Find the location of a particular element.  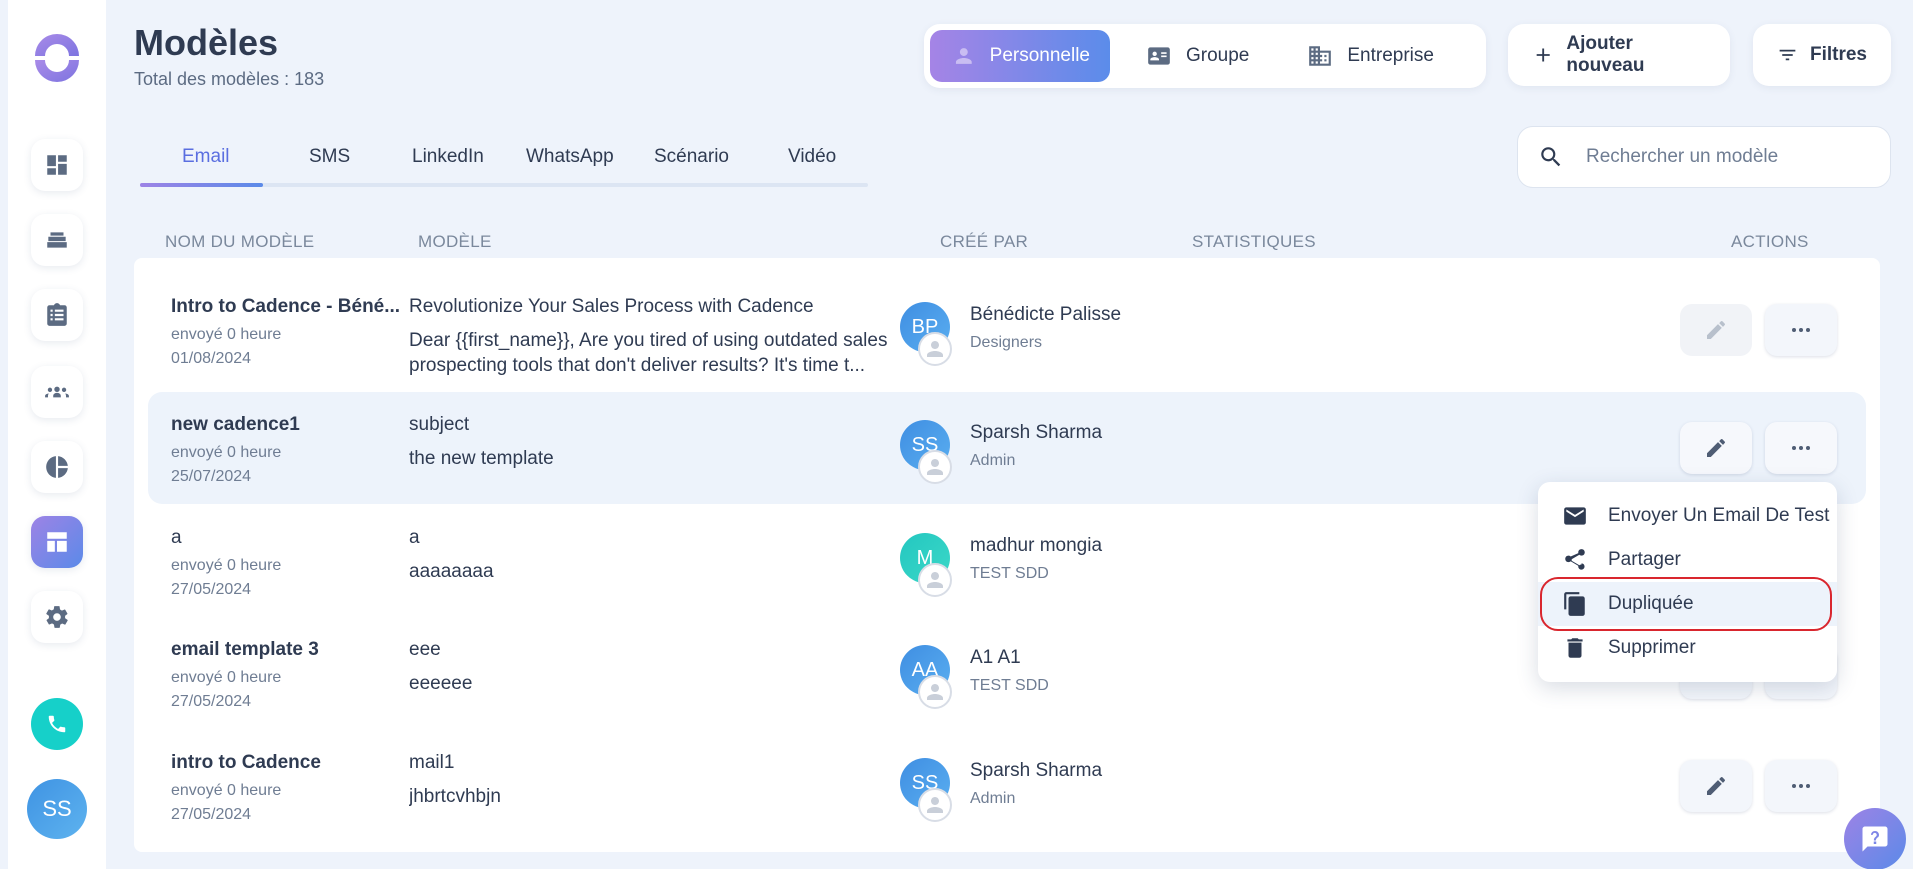

scope-personal-label: Personnelle is located at coordinates (1039, 55).